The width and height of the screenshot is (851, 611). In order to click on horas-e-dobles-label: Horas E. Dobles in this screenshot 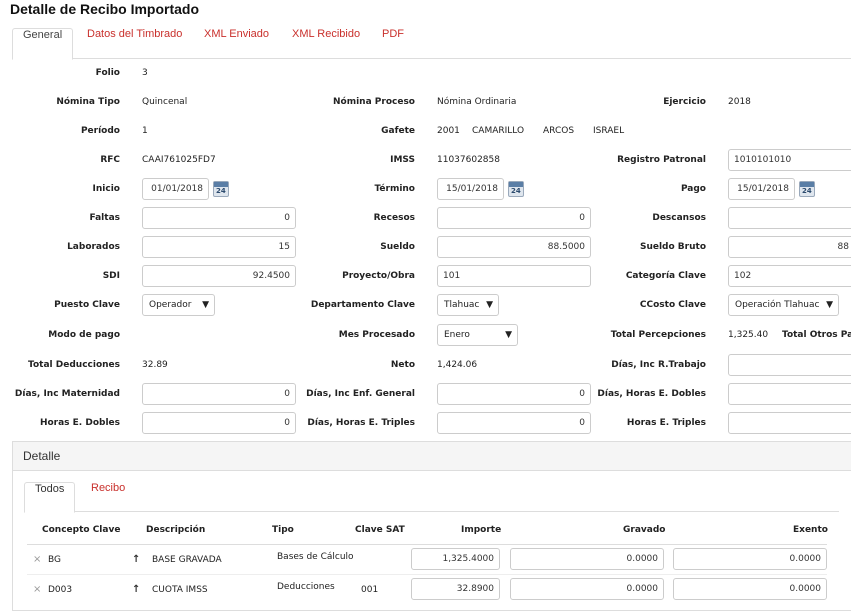, I will do `click(79, 423)`.